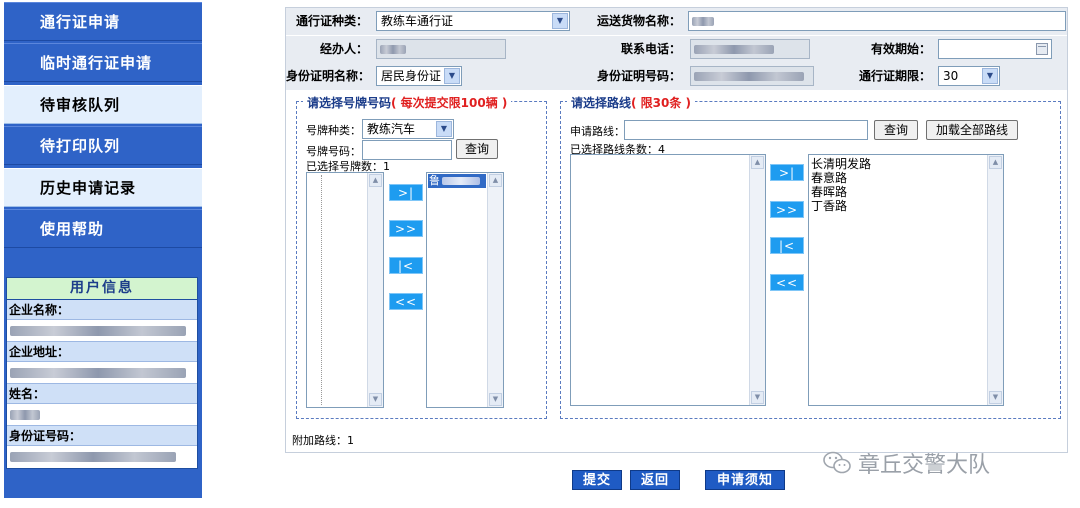  What do you see at coordinates (969, 76) in the screenshot?
I see `permit-period-select: 30 ▼` at bounding box center [969, 76].